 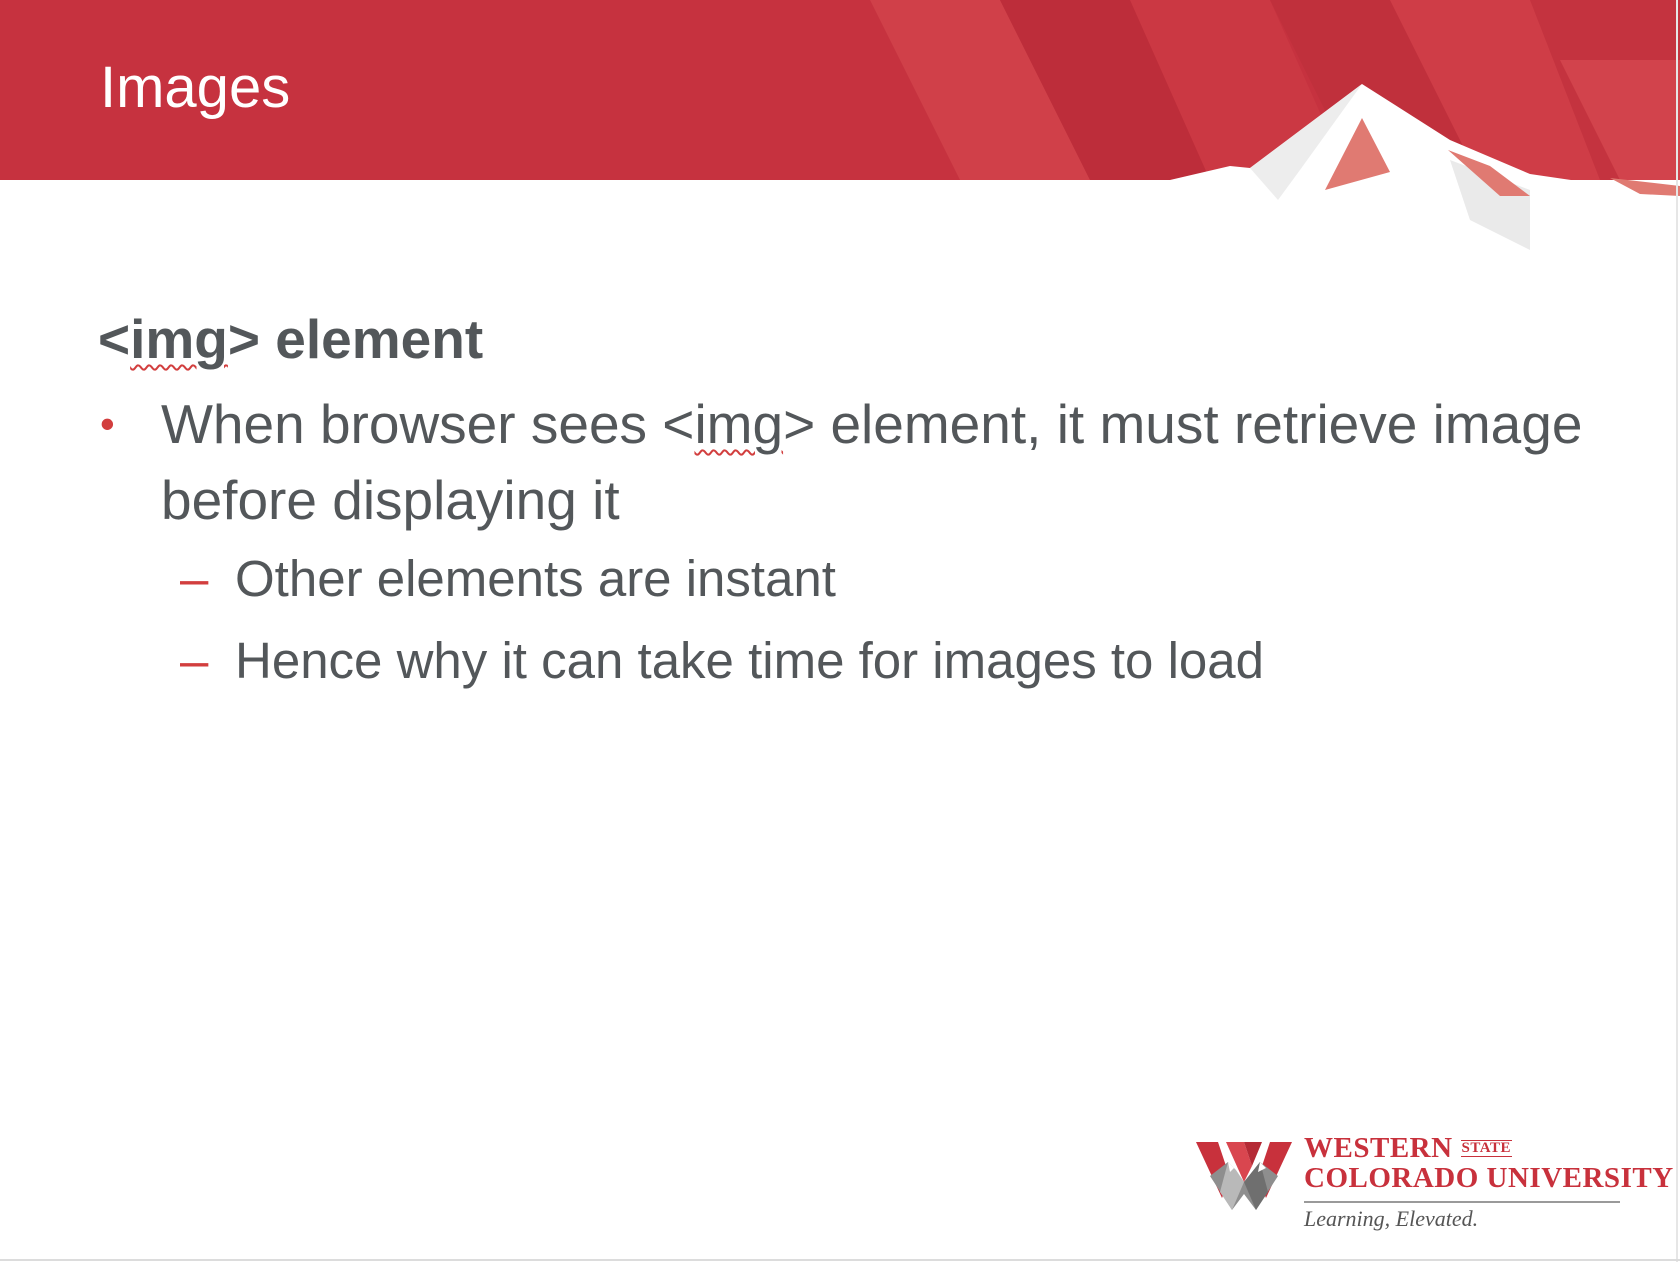 I want to click on slide-edge-right, so click(x=1677, y=631).